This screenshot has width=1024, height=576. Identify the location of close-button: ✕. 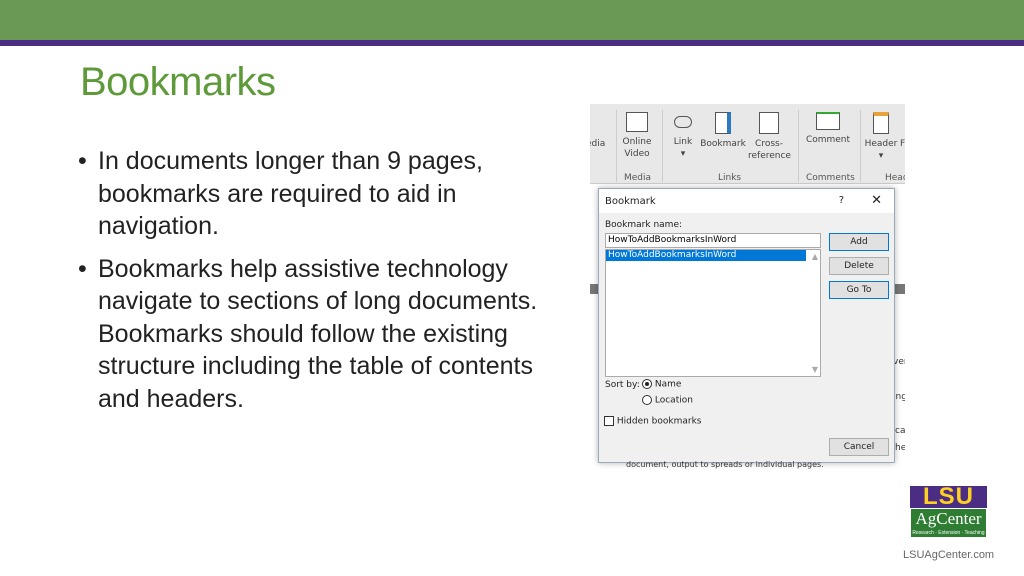
(876, 200).